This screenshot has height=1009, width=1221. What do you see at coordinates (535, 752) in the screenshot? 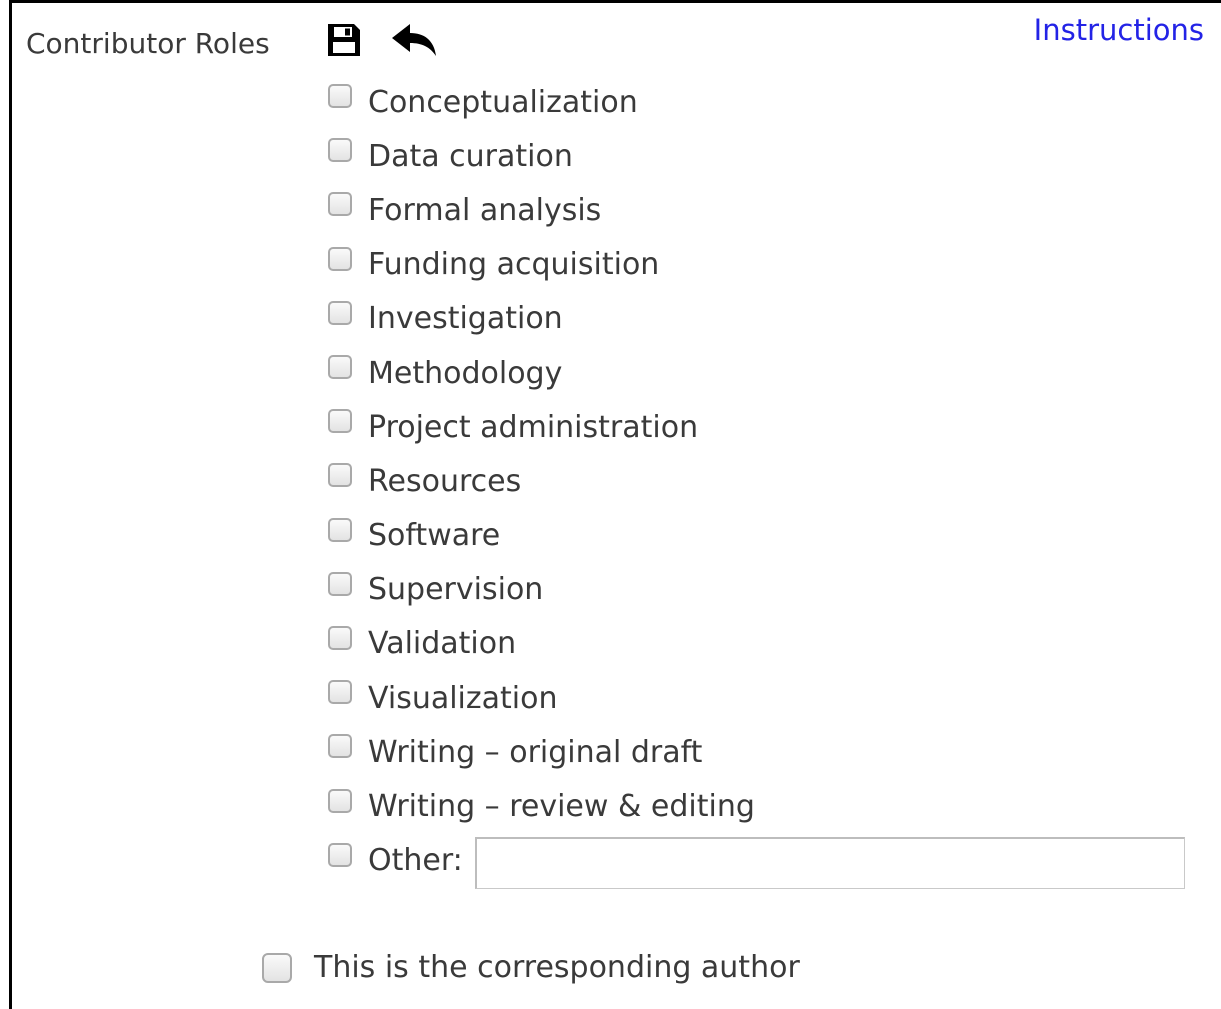
I see `role-label: Writing – original draft` at bounding box center [535, 752].